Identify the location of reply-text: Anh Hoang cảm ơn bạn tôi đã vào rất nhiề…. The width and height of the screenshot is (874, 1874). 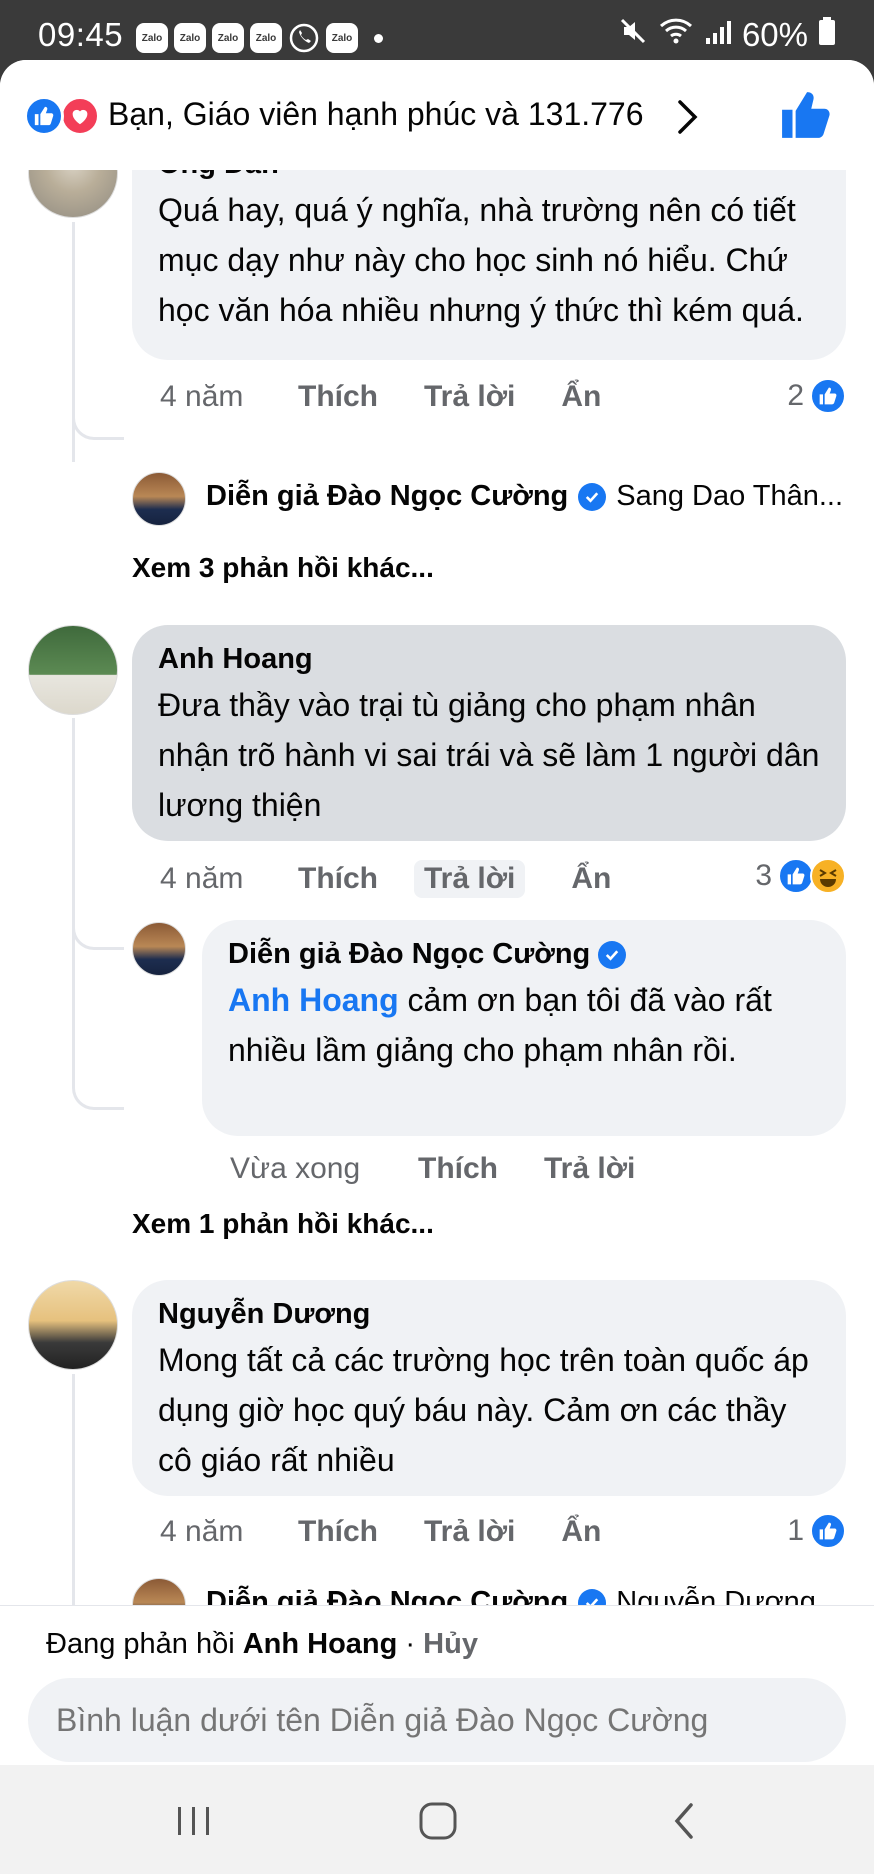
(524, 1025).